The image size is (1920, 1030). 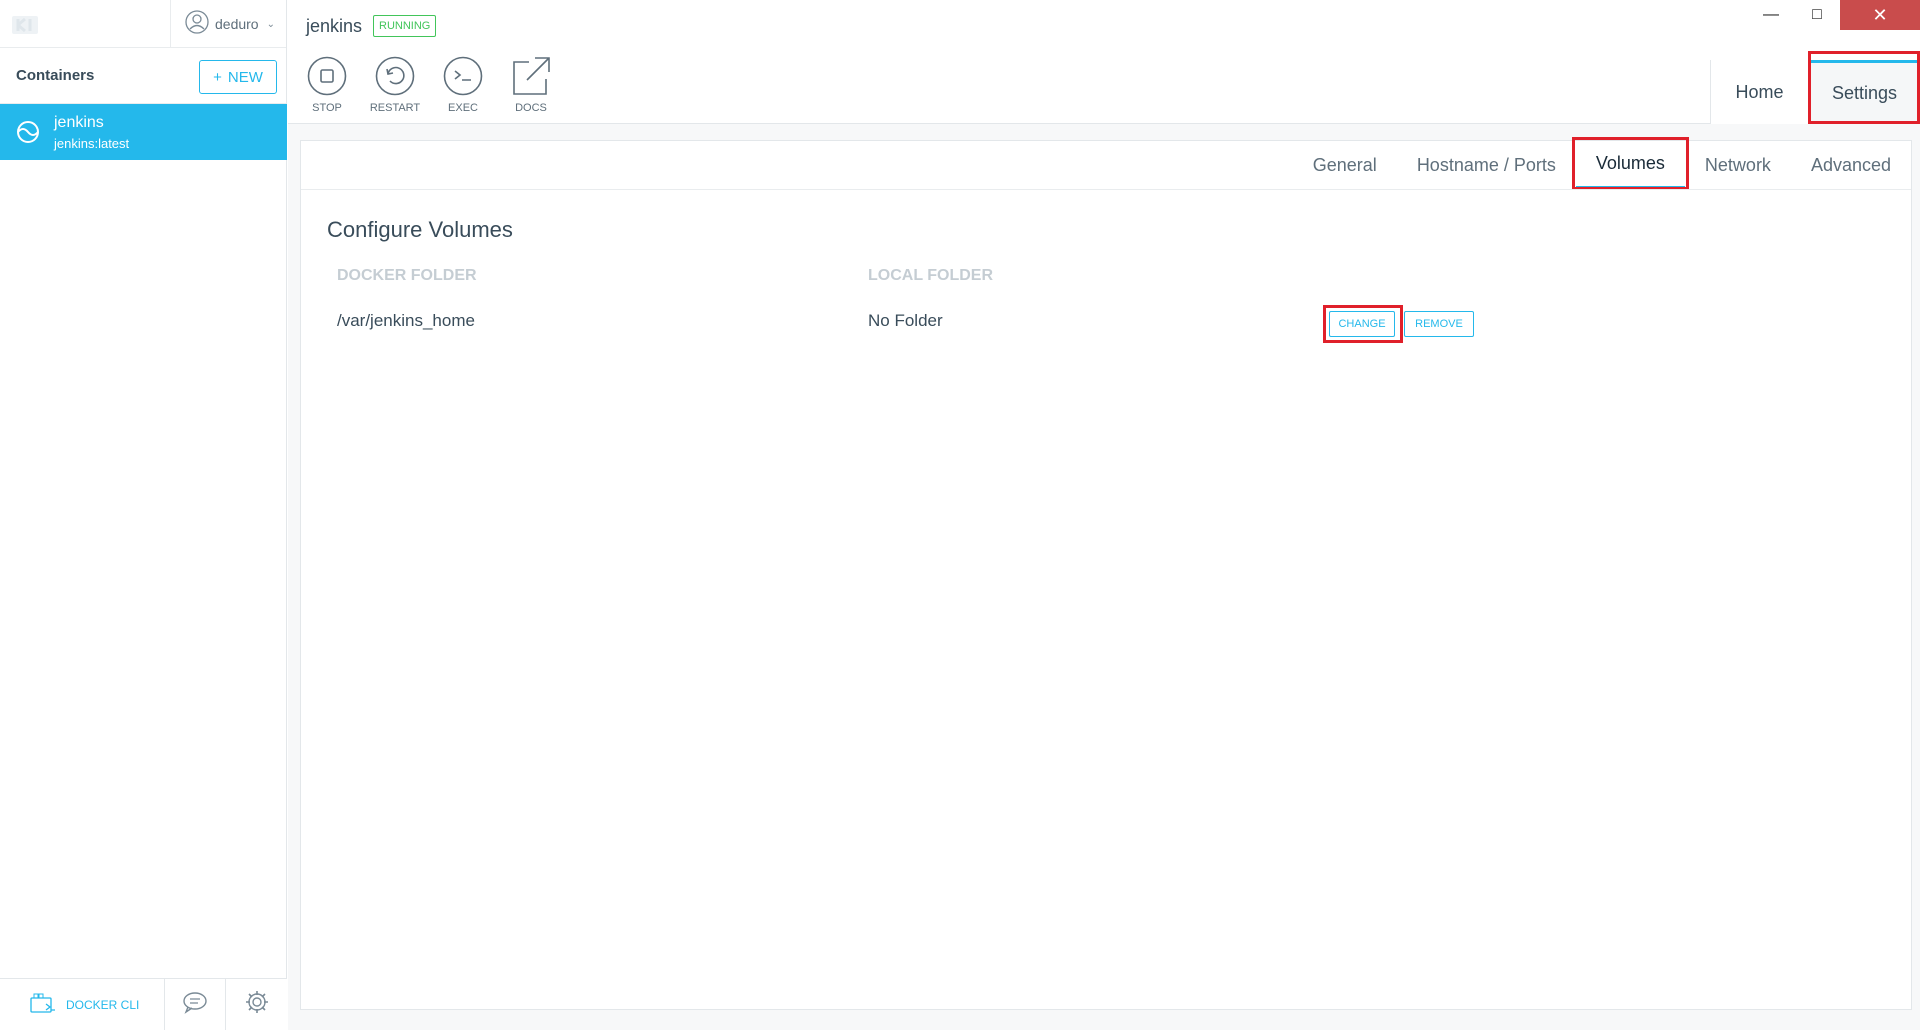 What do you see at coordinates (1439, 324) in the screenshot?
I see `remove-volume-button: REMOVE` at bounding box center [1439, 324].